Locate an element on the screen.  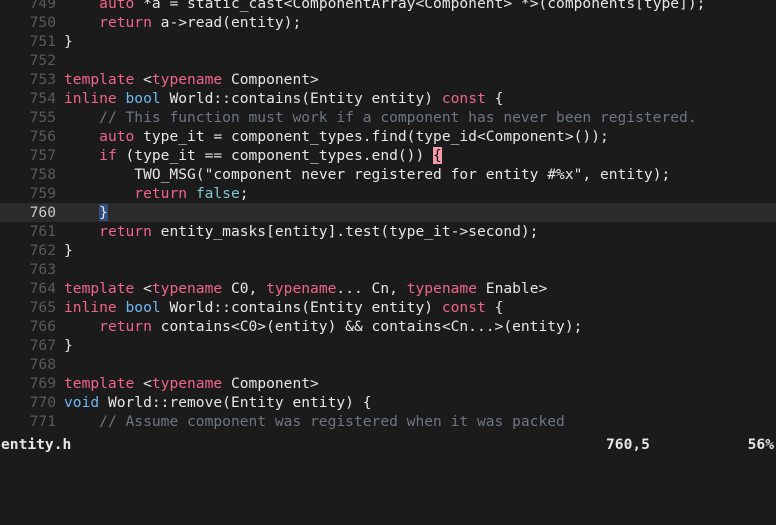
keyword-token: if is located at coordinates (108, 155).